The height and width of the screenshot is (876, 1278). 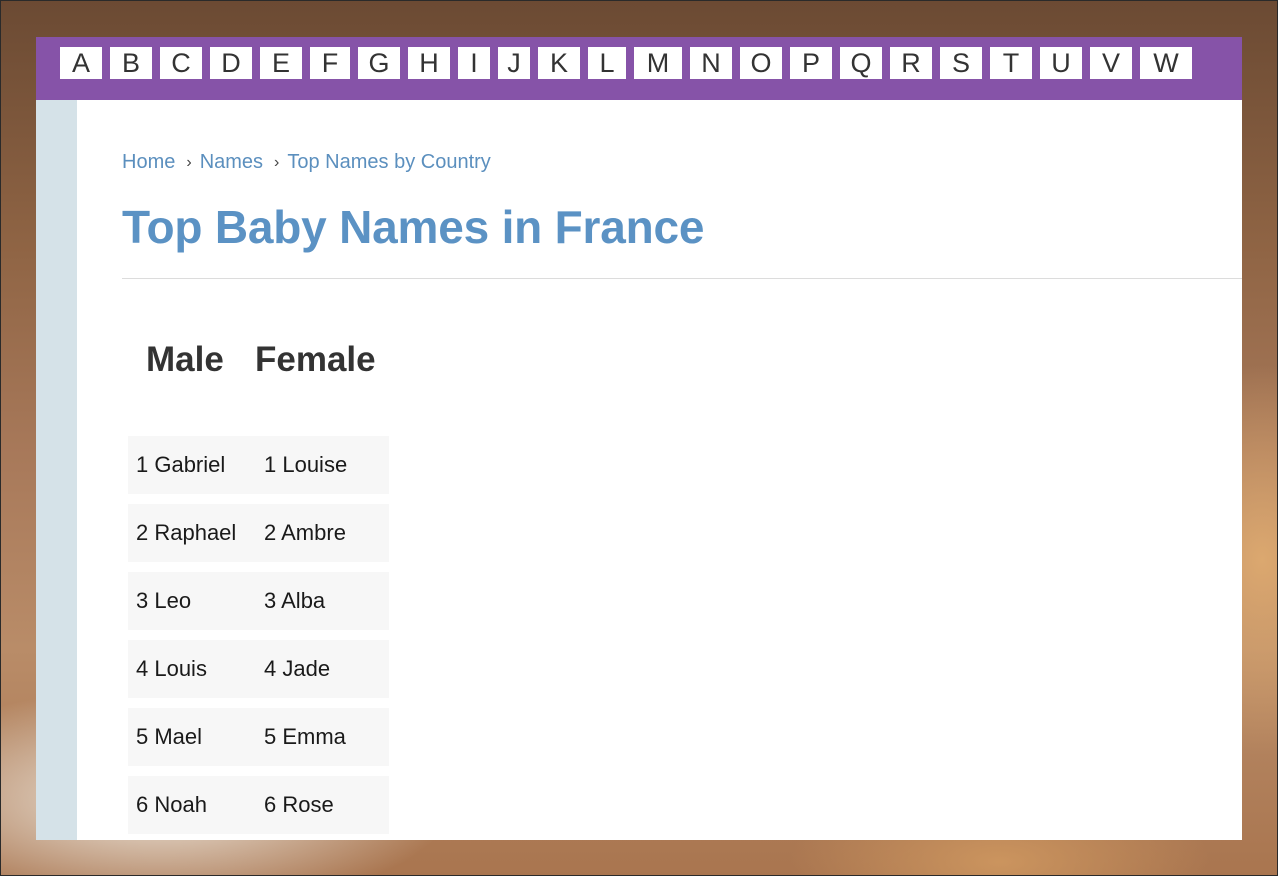 What do you see at coordinates (911, 63) in the screenshot?
I see `alphabet-letter-r: R` at bounding box center [911, 63].